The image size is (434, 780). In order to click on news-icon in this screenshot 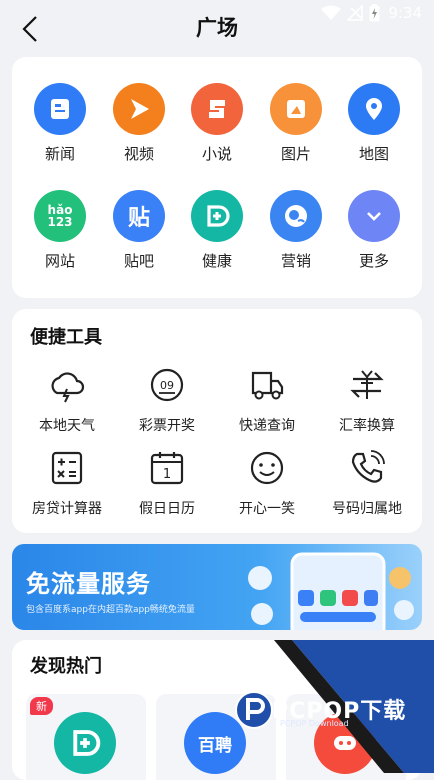, I will do `click(60, 109)`.